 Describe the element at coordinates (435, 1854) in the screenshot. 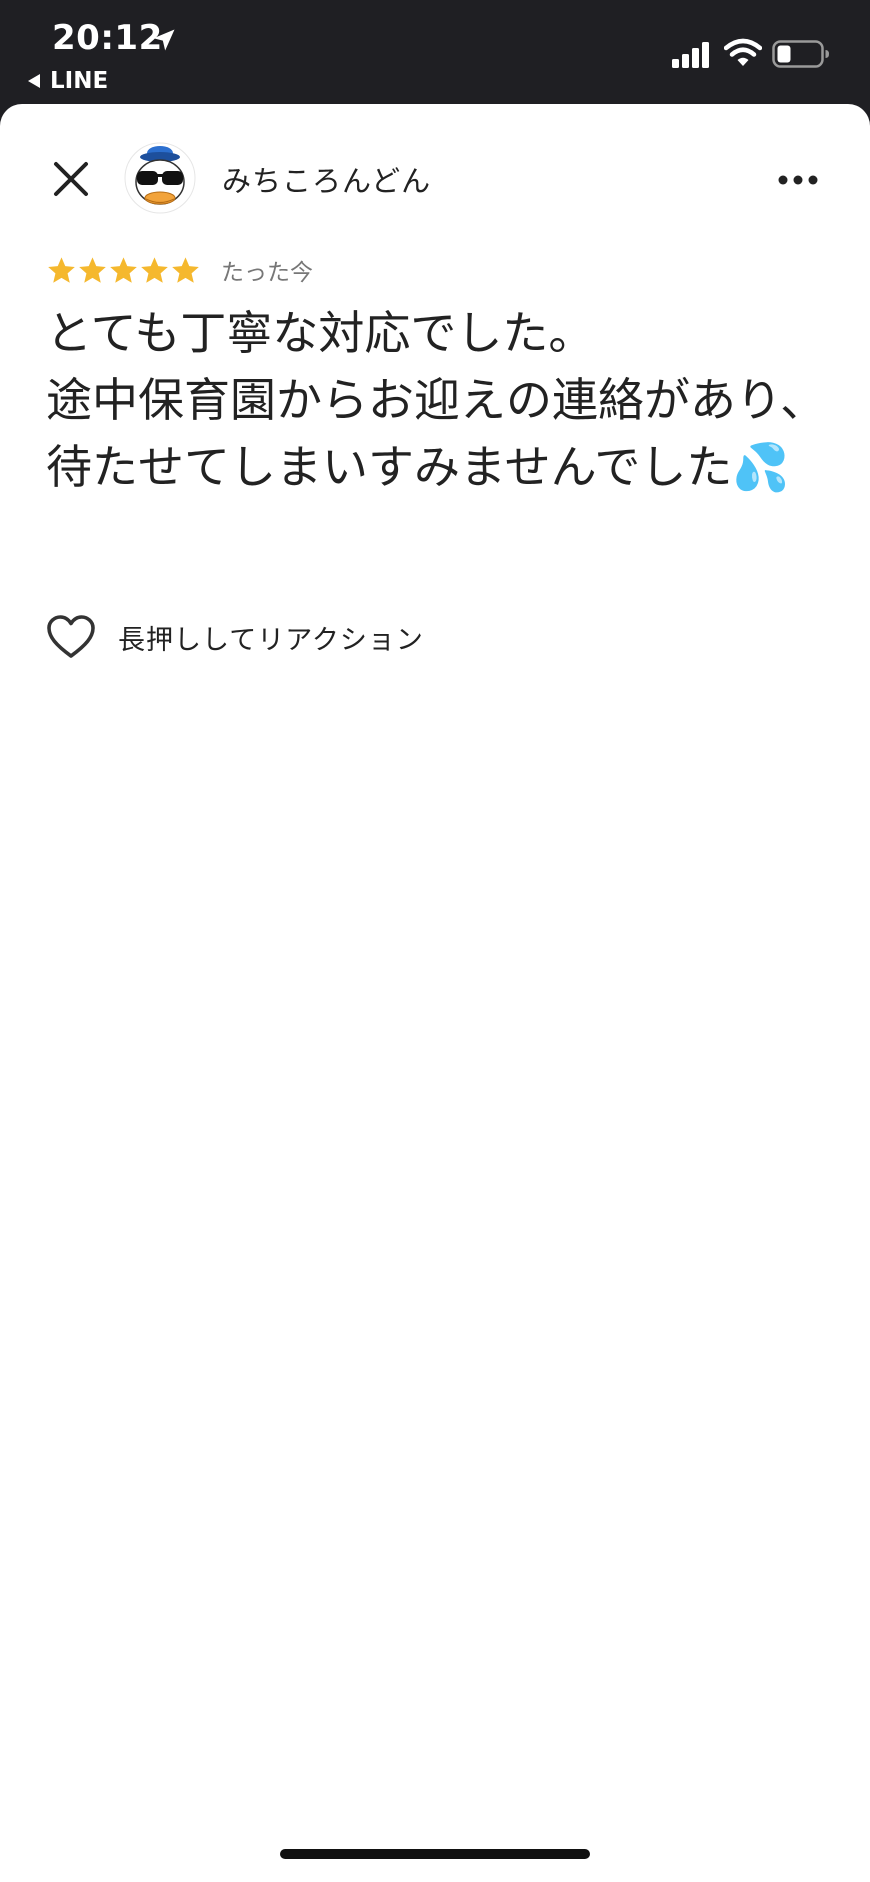

I see `home-indicator` at that location.